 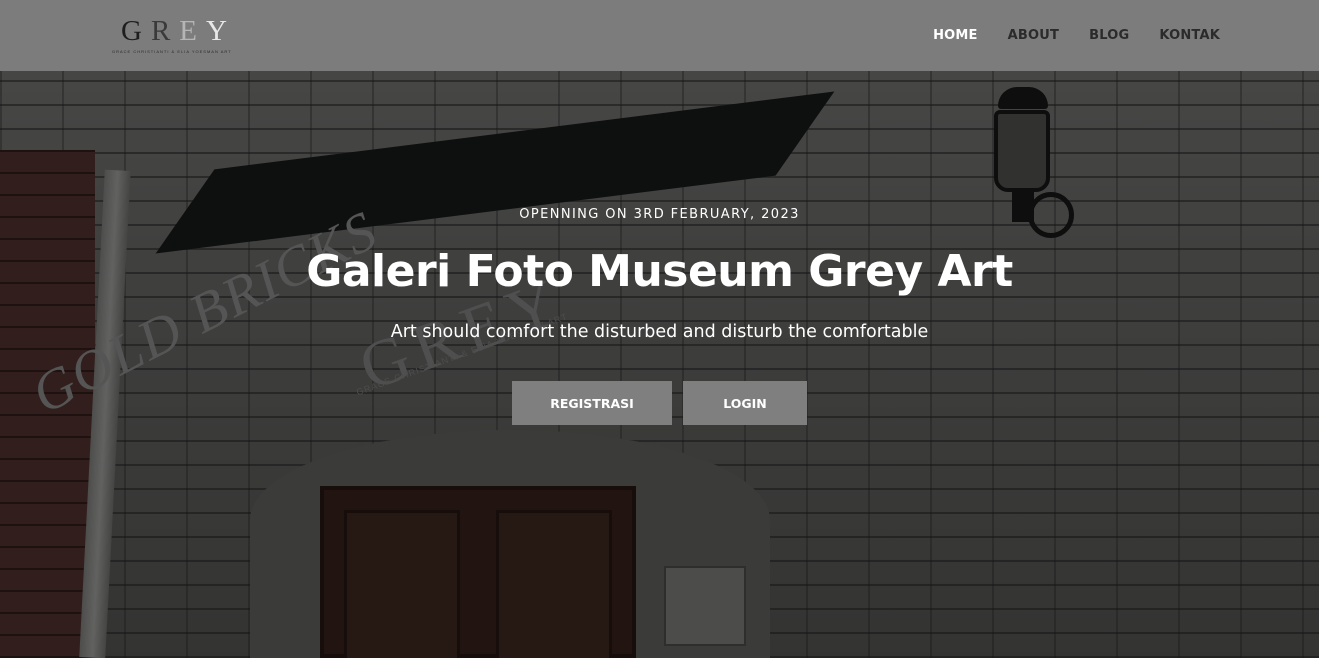 I want to click on page-title: Galeri Foto Museum Grey Art, so click(x=659, y=271).